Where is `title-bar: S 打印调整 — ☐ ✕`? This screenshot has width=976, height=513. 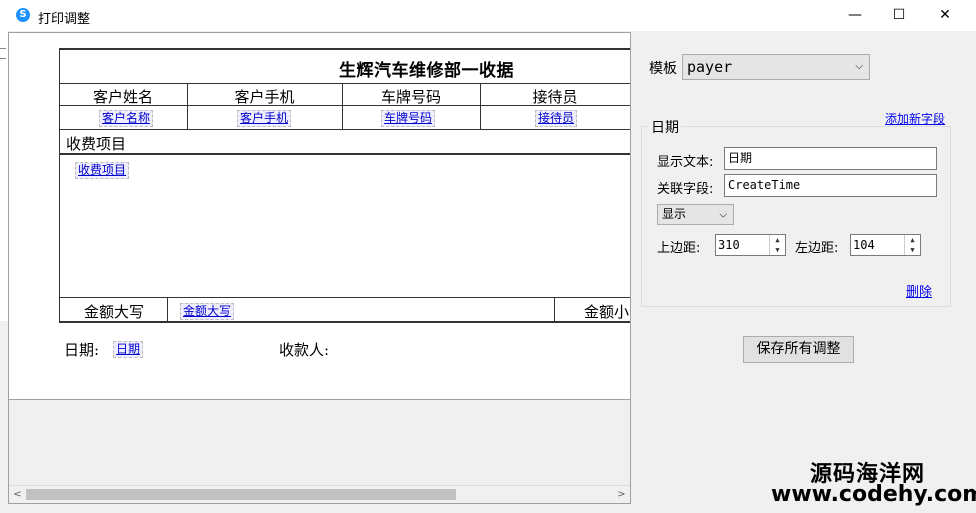 title-bar: S 打印调整 — ☐ ✕ is located at coordinates (488, 15).